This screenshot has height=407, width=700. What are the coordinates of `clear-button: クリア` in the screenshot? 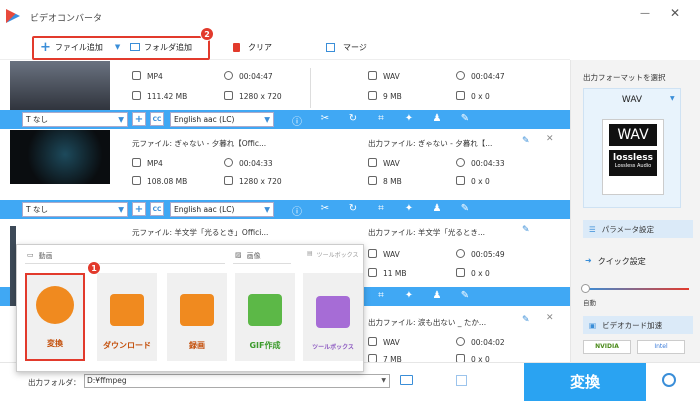 It's located at (252, 47).